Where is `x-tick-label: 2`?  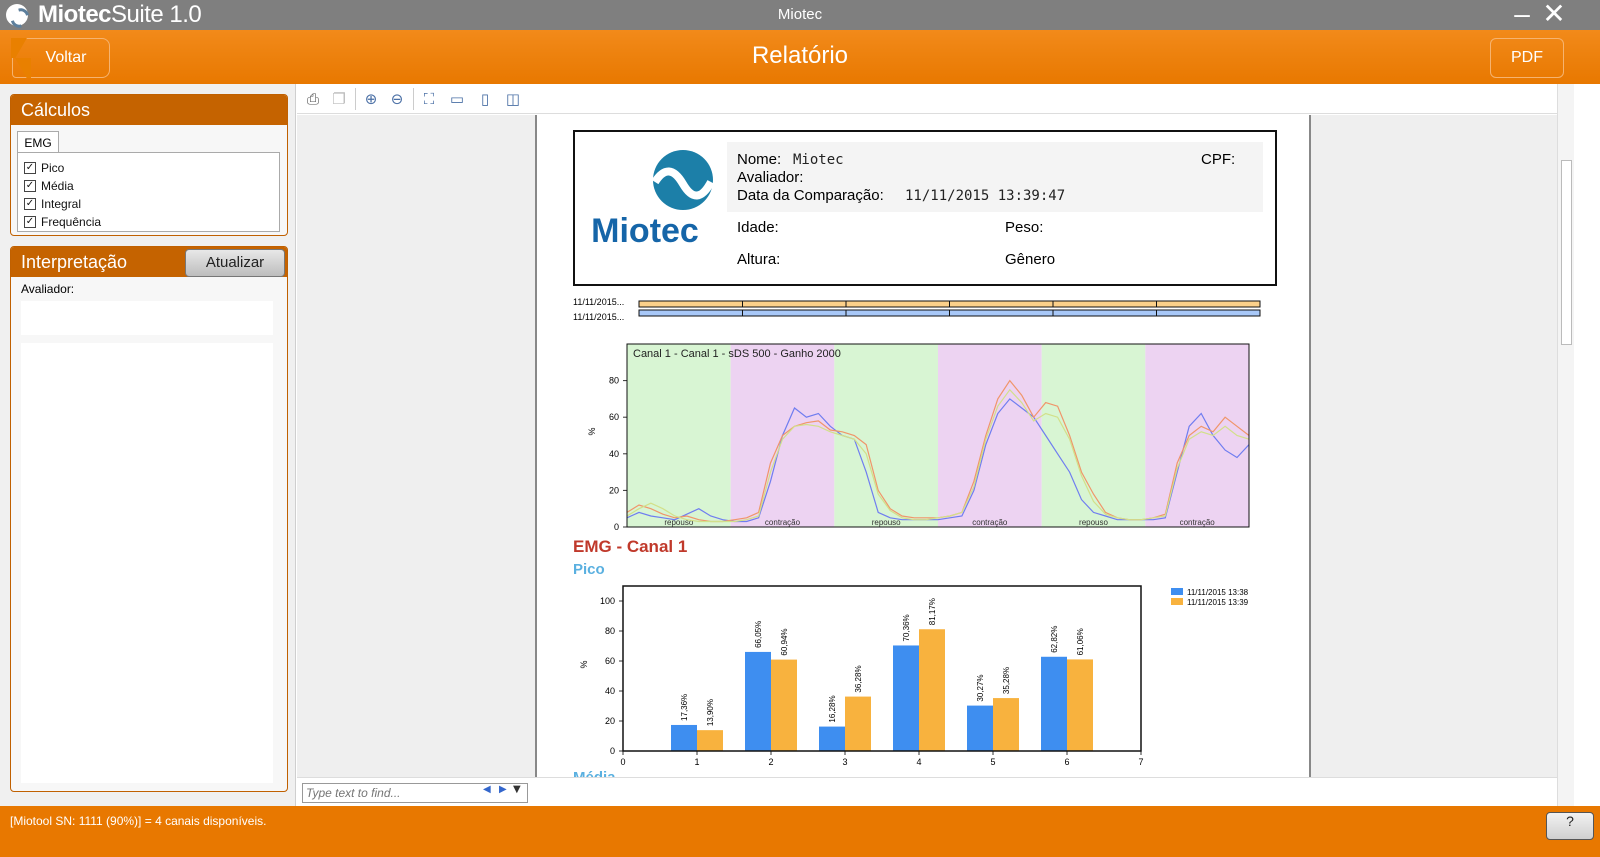 x-tick-label: 2 is located at coordinates (770, 762).